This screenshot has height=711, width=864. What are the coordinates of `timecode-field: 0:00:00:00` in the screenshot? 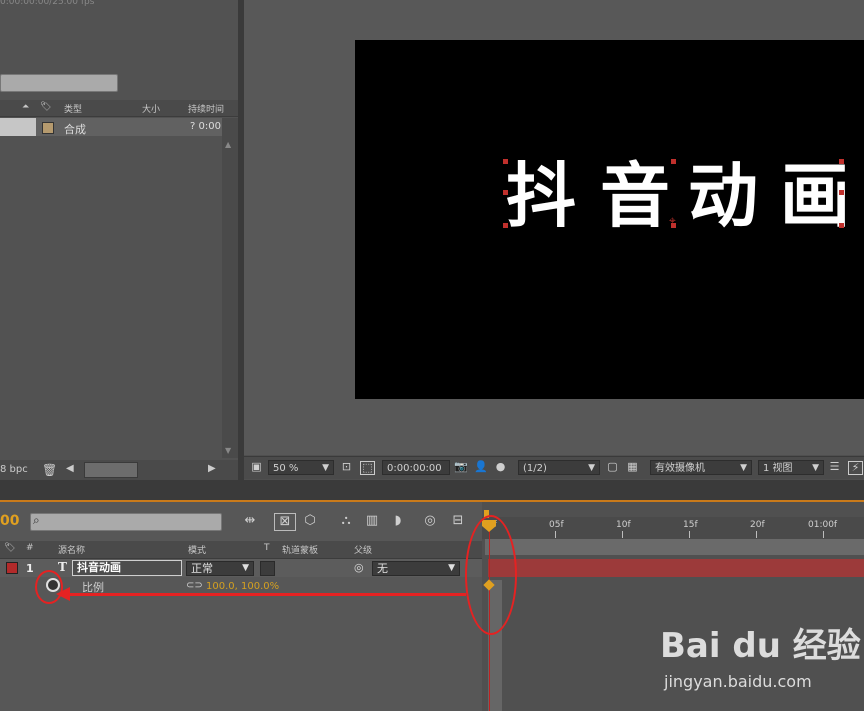 It's located at (416, 467).